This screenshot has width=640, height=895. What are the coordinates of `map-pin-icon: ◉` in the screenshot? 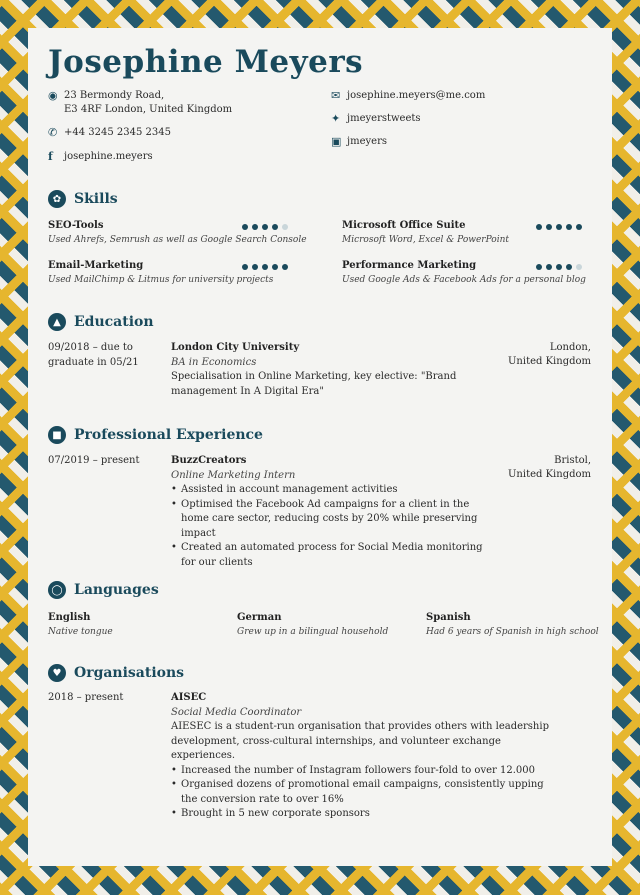 It's located at (53, 95).